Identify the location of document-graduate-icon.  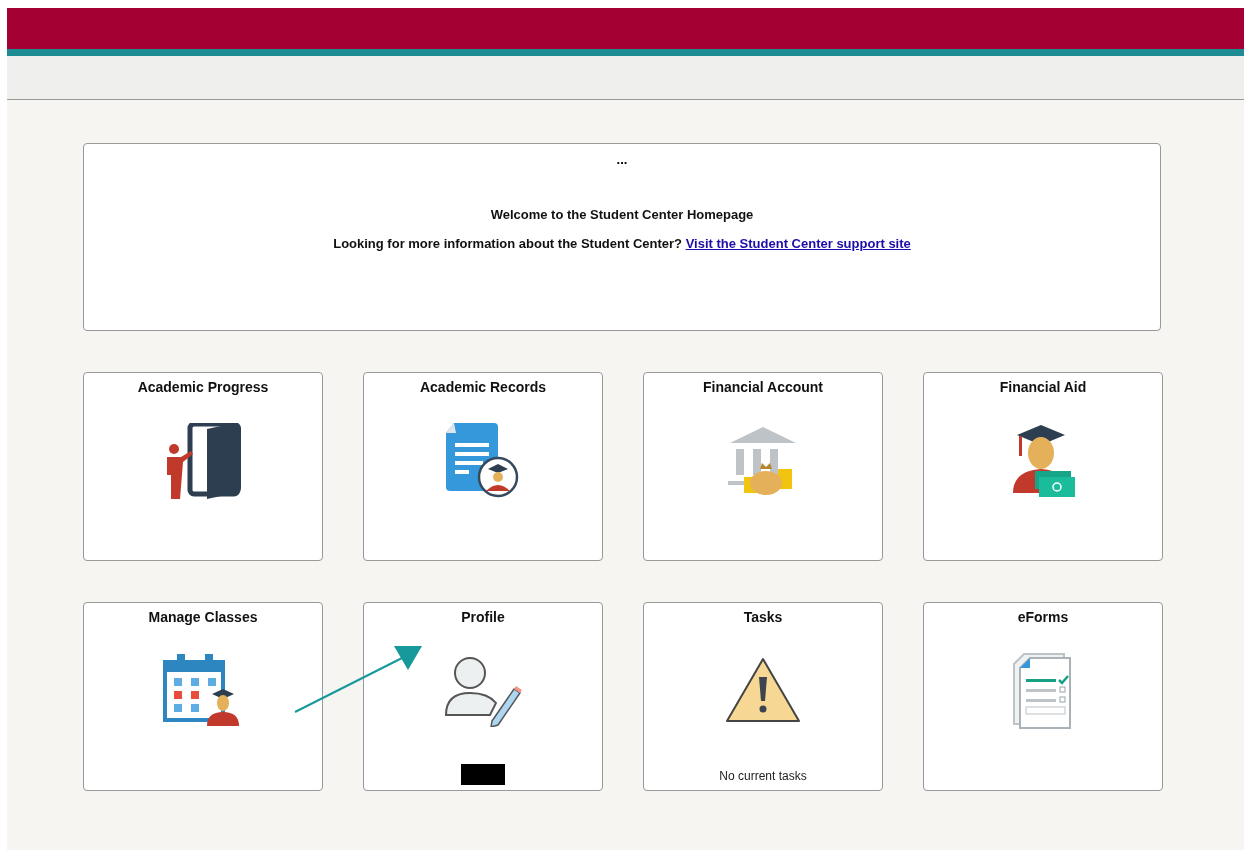
(483, 461).